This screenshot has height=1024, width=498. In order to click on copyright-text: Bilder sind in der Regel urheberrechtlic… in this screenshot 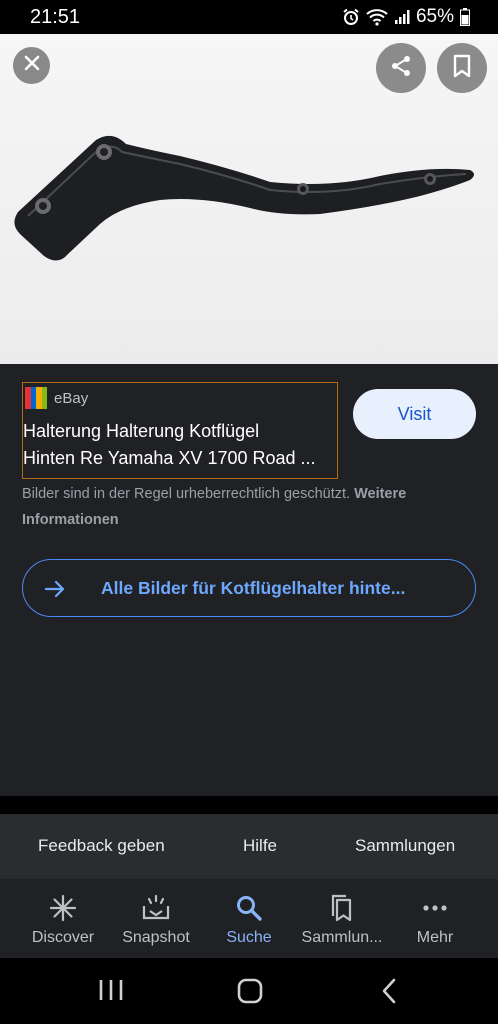, I will do `click(186, 494)`.